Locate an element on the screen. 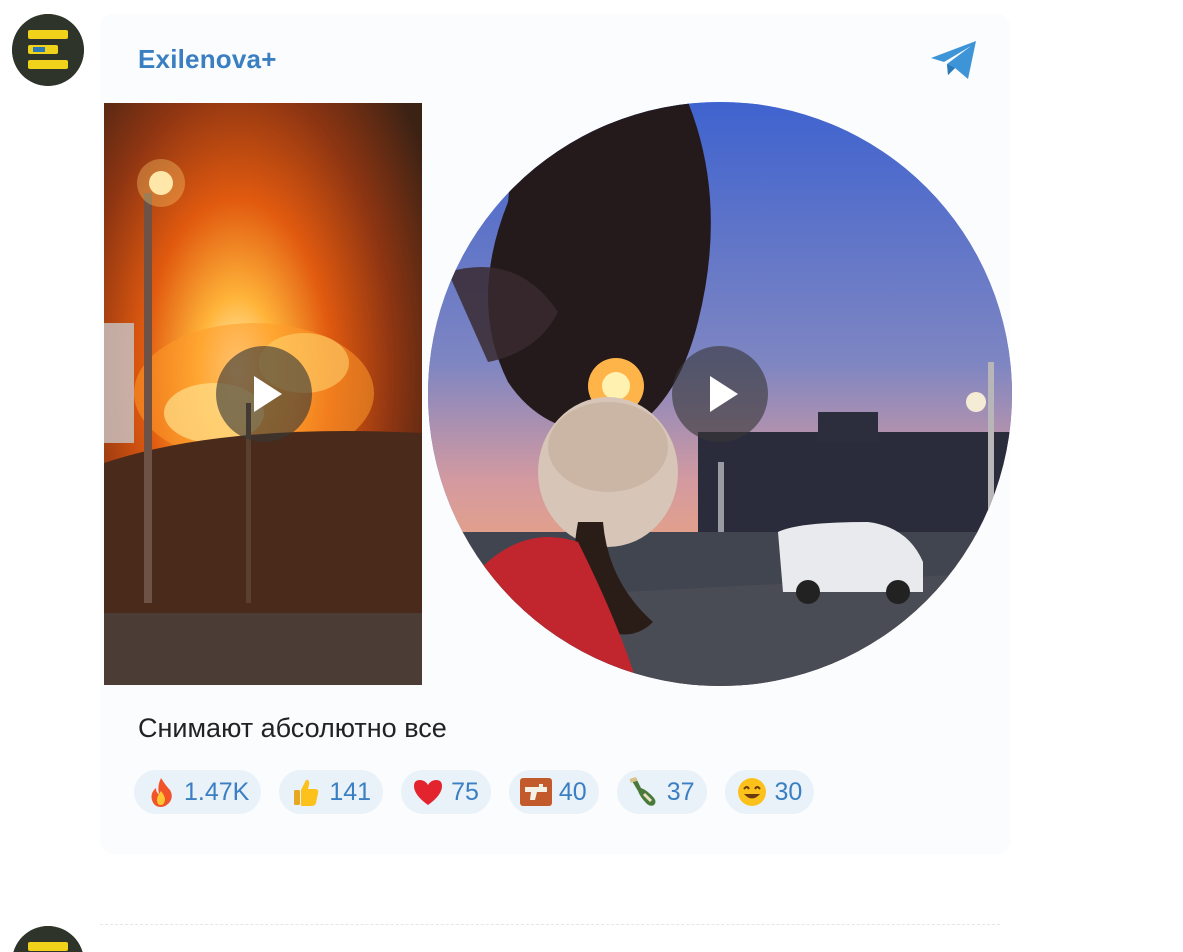  red-heart-emoji-icon is located at coordinates (428, 792).